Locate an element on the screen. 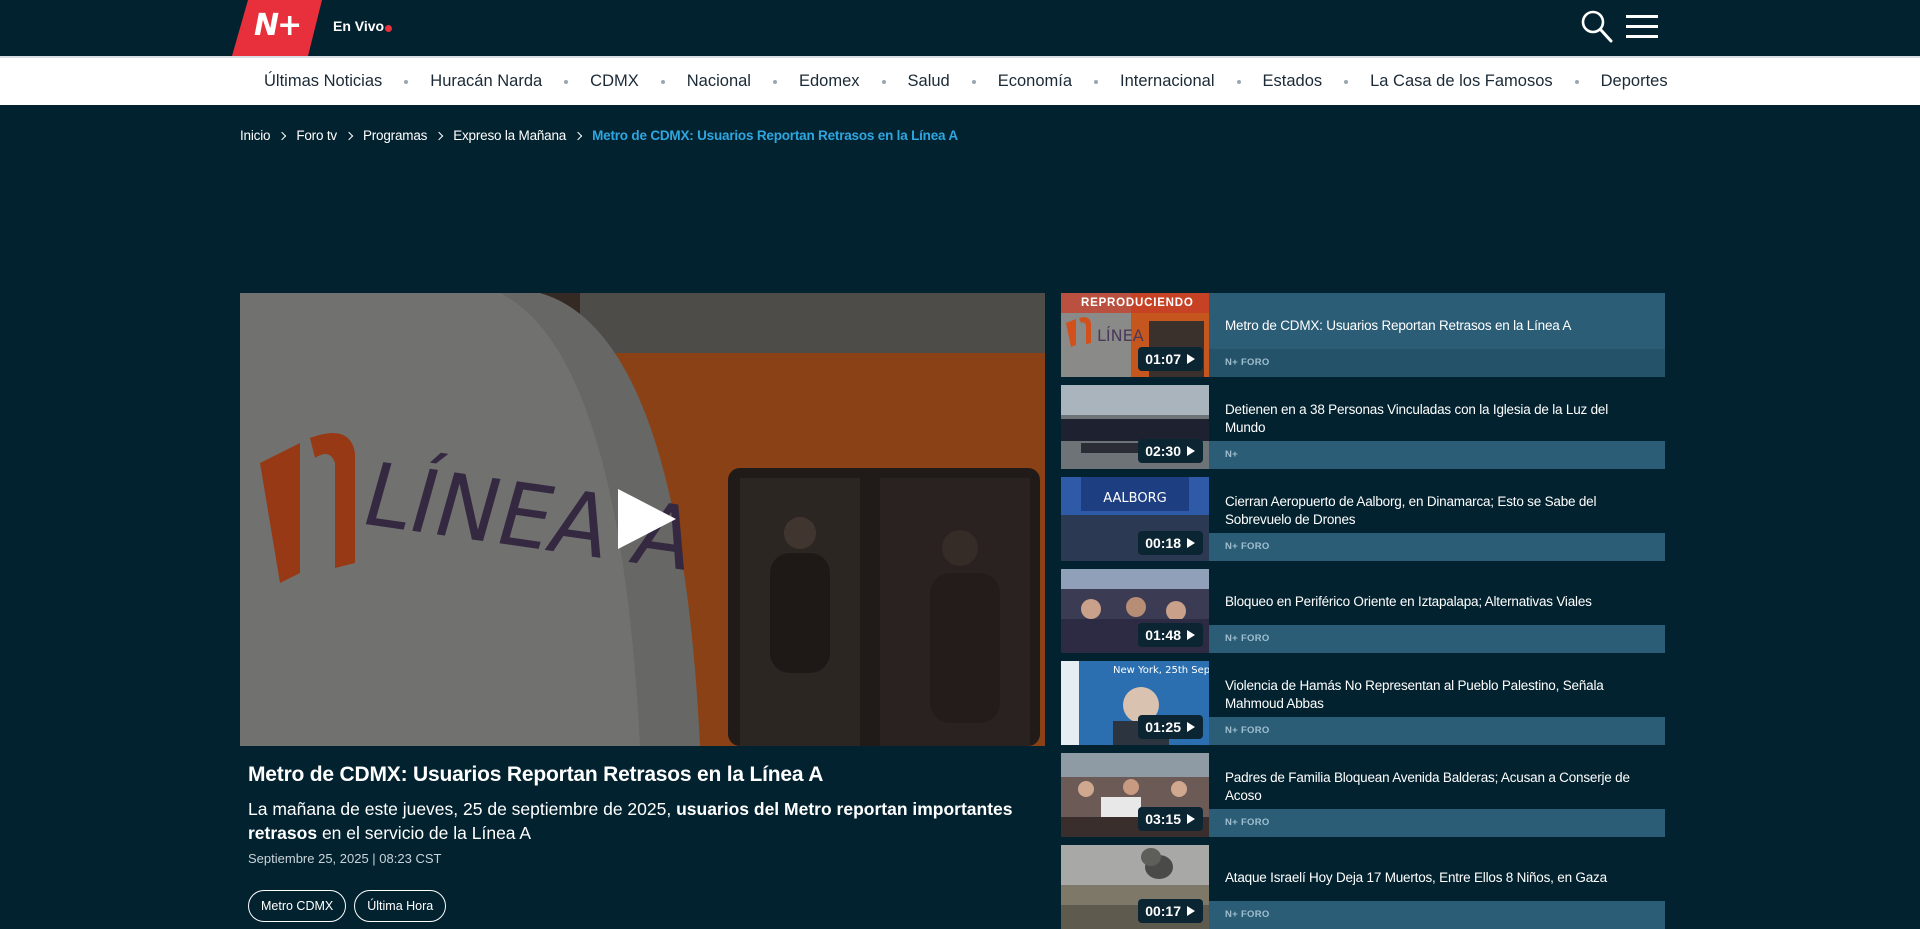 This screenshot has width=1920, height=929. search-icon is located at coordinates (1597, 26).